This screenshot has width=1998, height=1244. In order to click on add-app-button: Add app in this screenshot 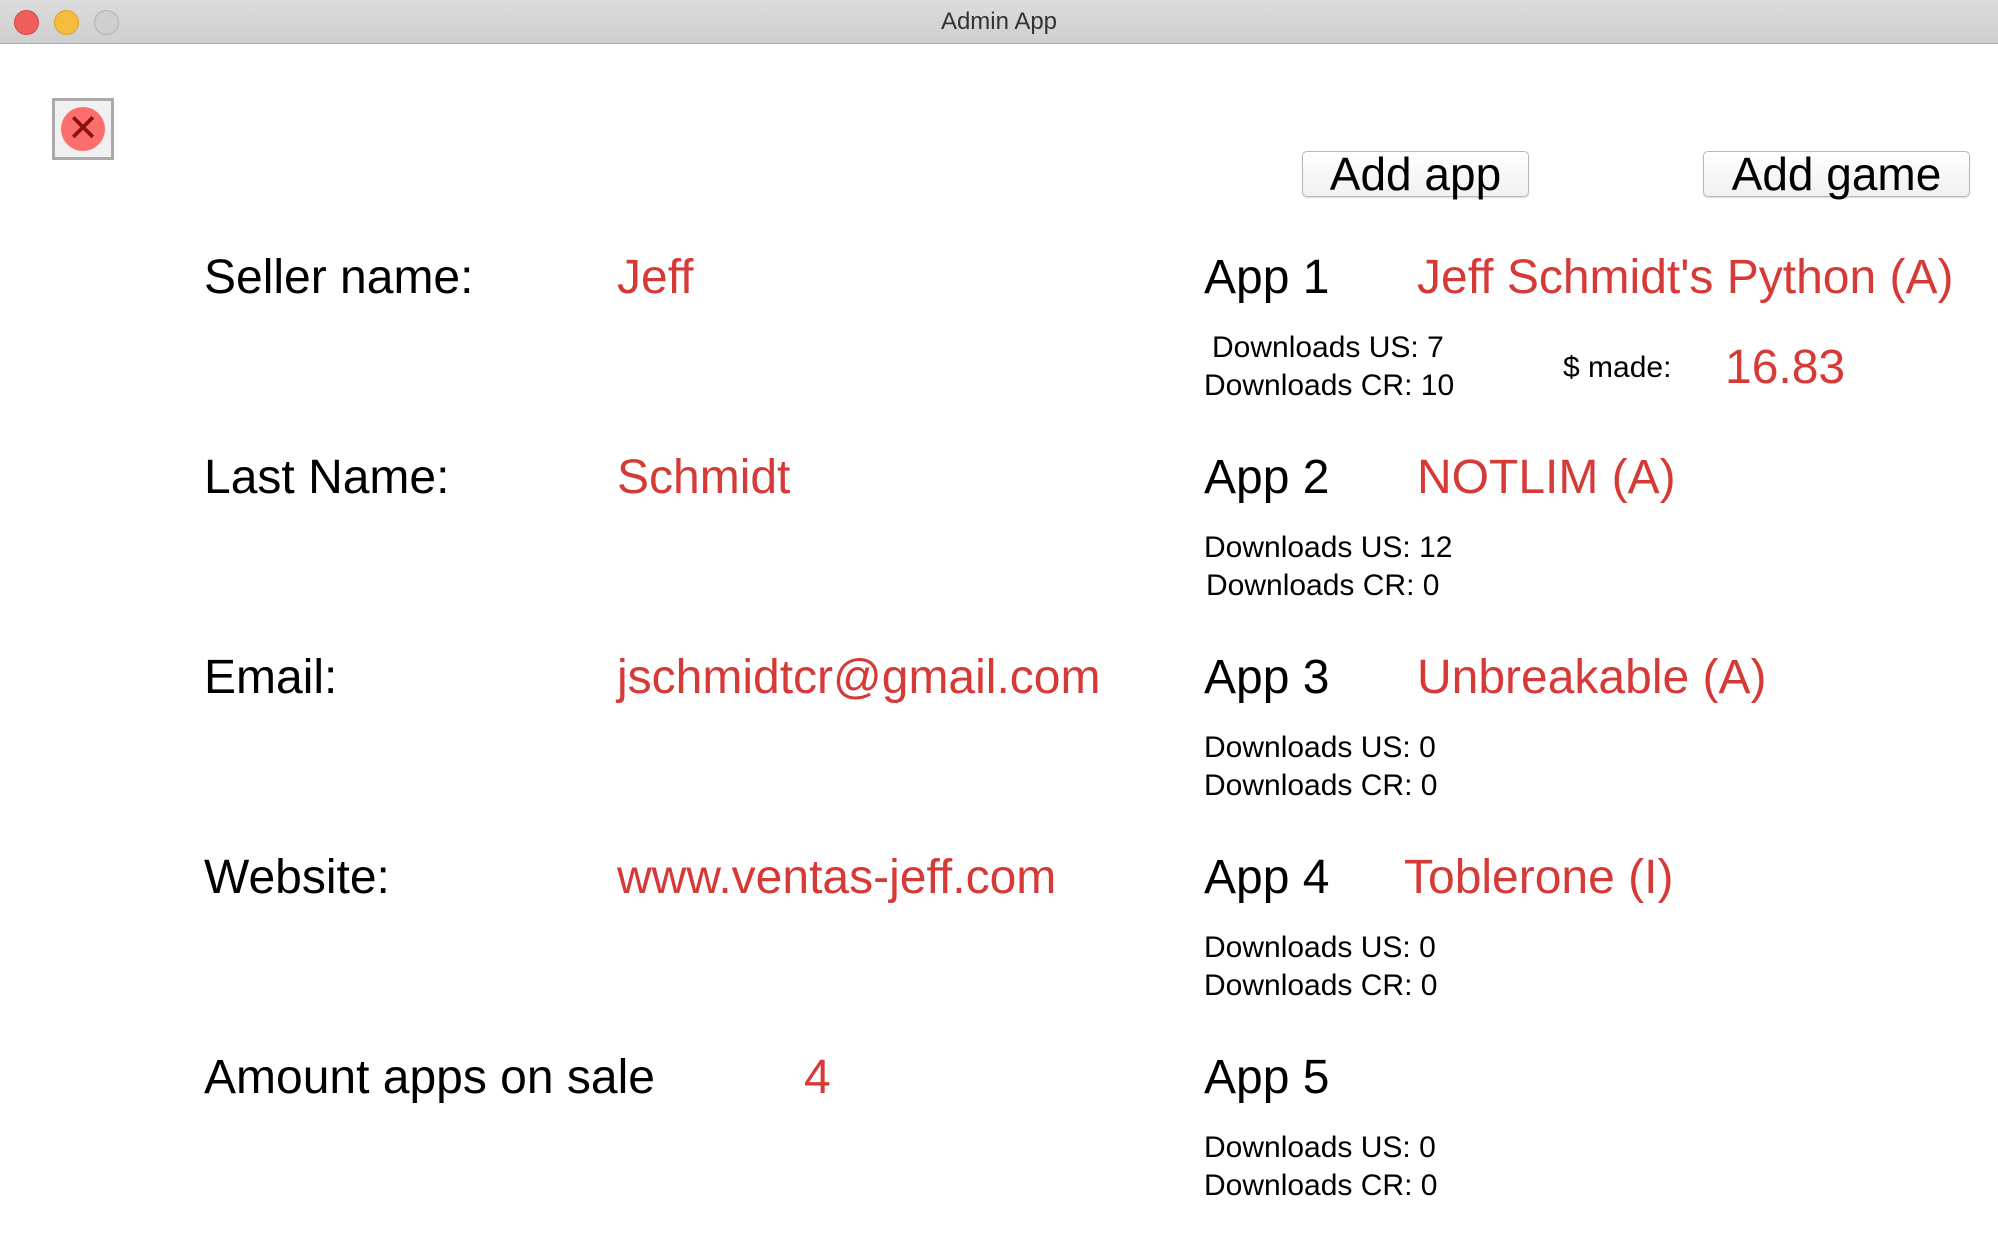, I will do `click(1415, 174)`.